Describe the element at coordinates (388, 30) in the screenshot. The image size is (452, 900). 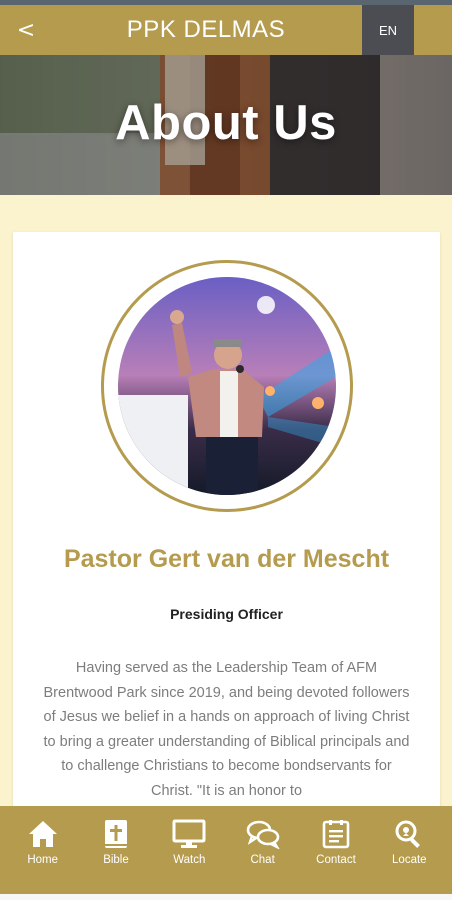
I see `language-button: EN` at that location.